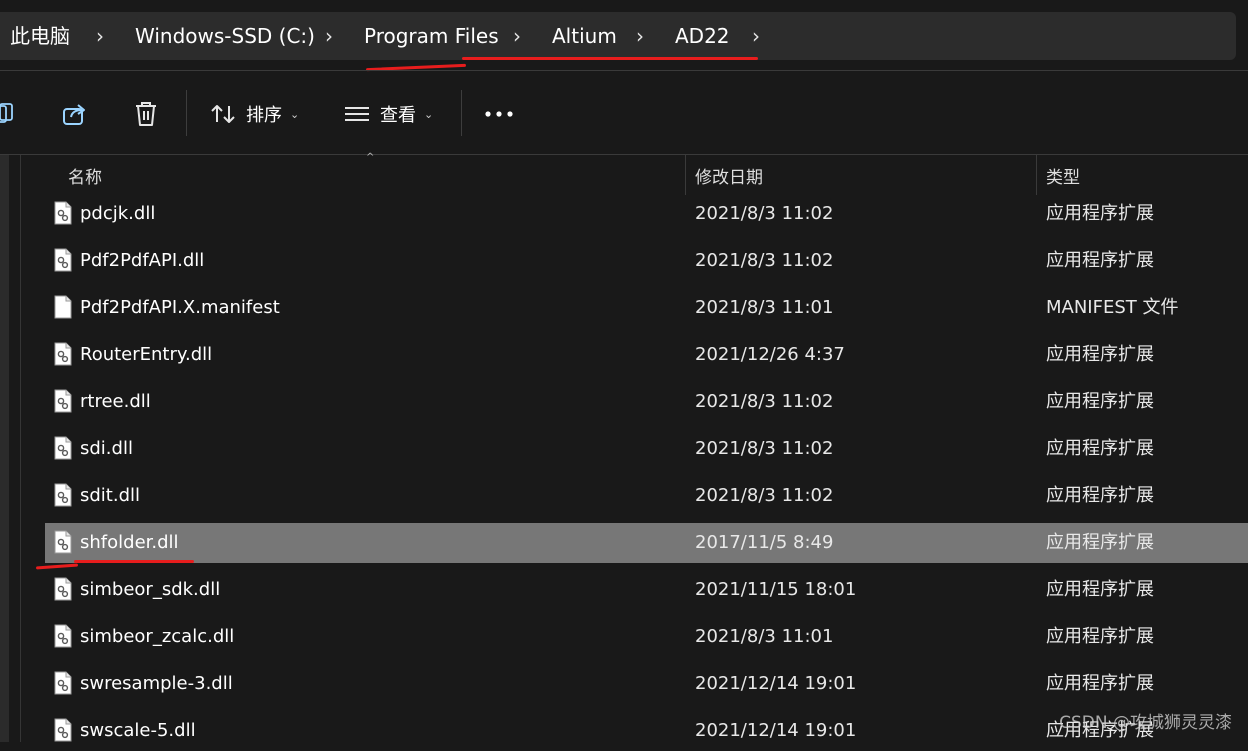 The image size is (1248, 751). I want to click on file-name: swscale-5.dll, so click(138, 730).